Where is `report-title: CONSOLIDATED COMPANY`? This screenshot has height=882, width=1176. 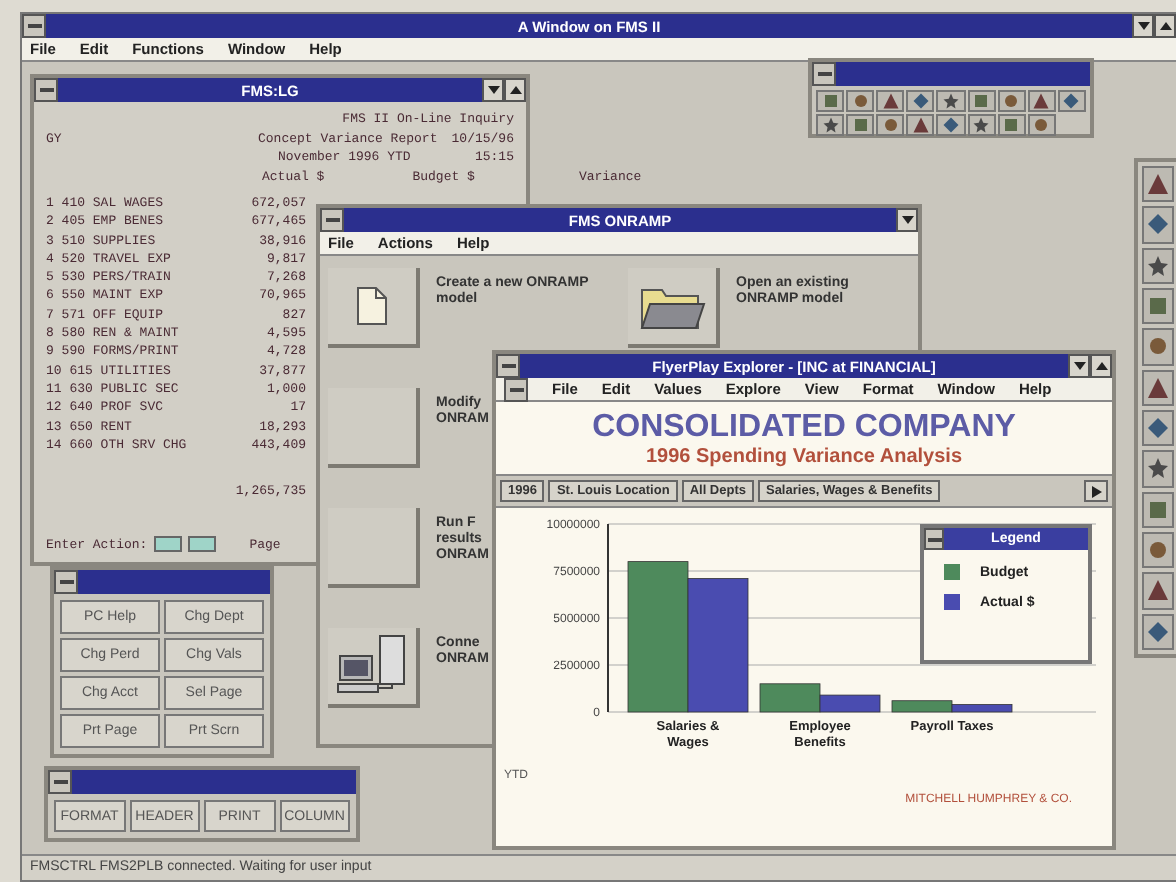
report-title: CONSOLIDATED COMPANY is located at coordinates (804, 428).